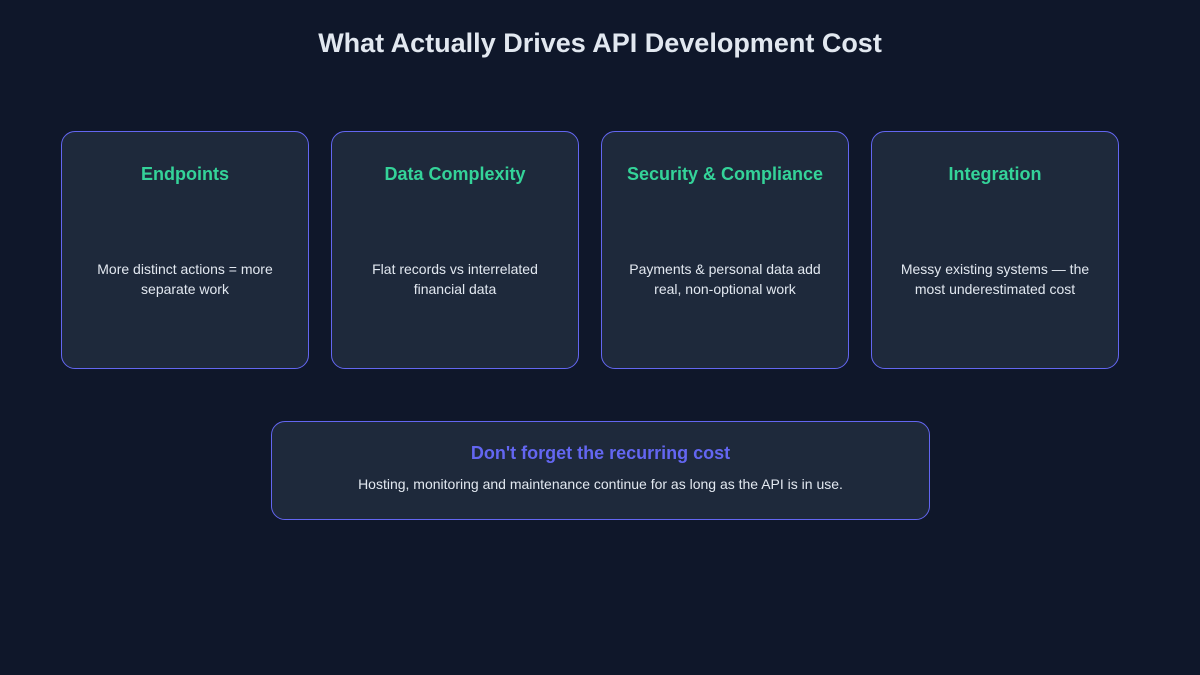  What do you see at coordinates (600, 453) in the screenshot?
I see `note-title: Don't forget the recurring cost` at bounding box center [600, 453].